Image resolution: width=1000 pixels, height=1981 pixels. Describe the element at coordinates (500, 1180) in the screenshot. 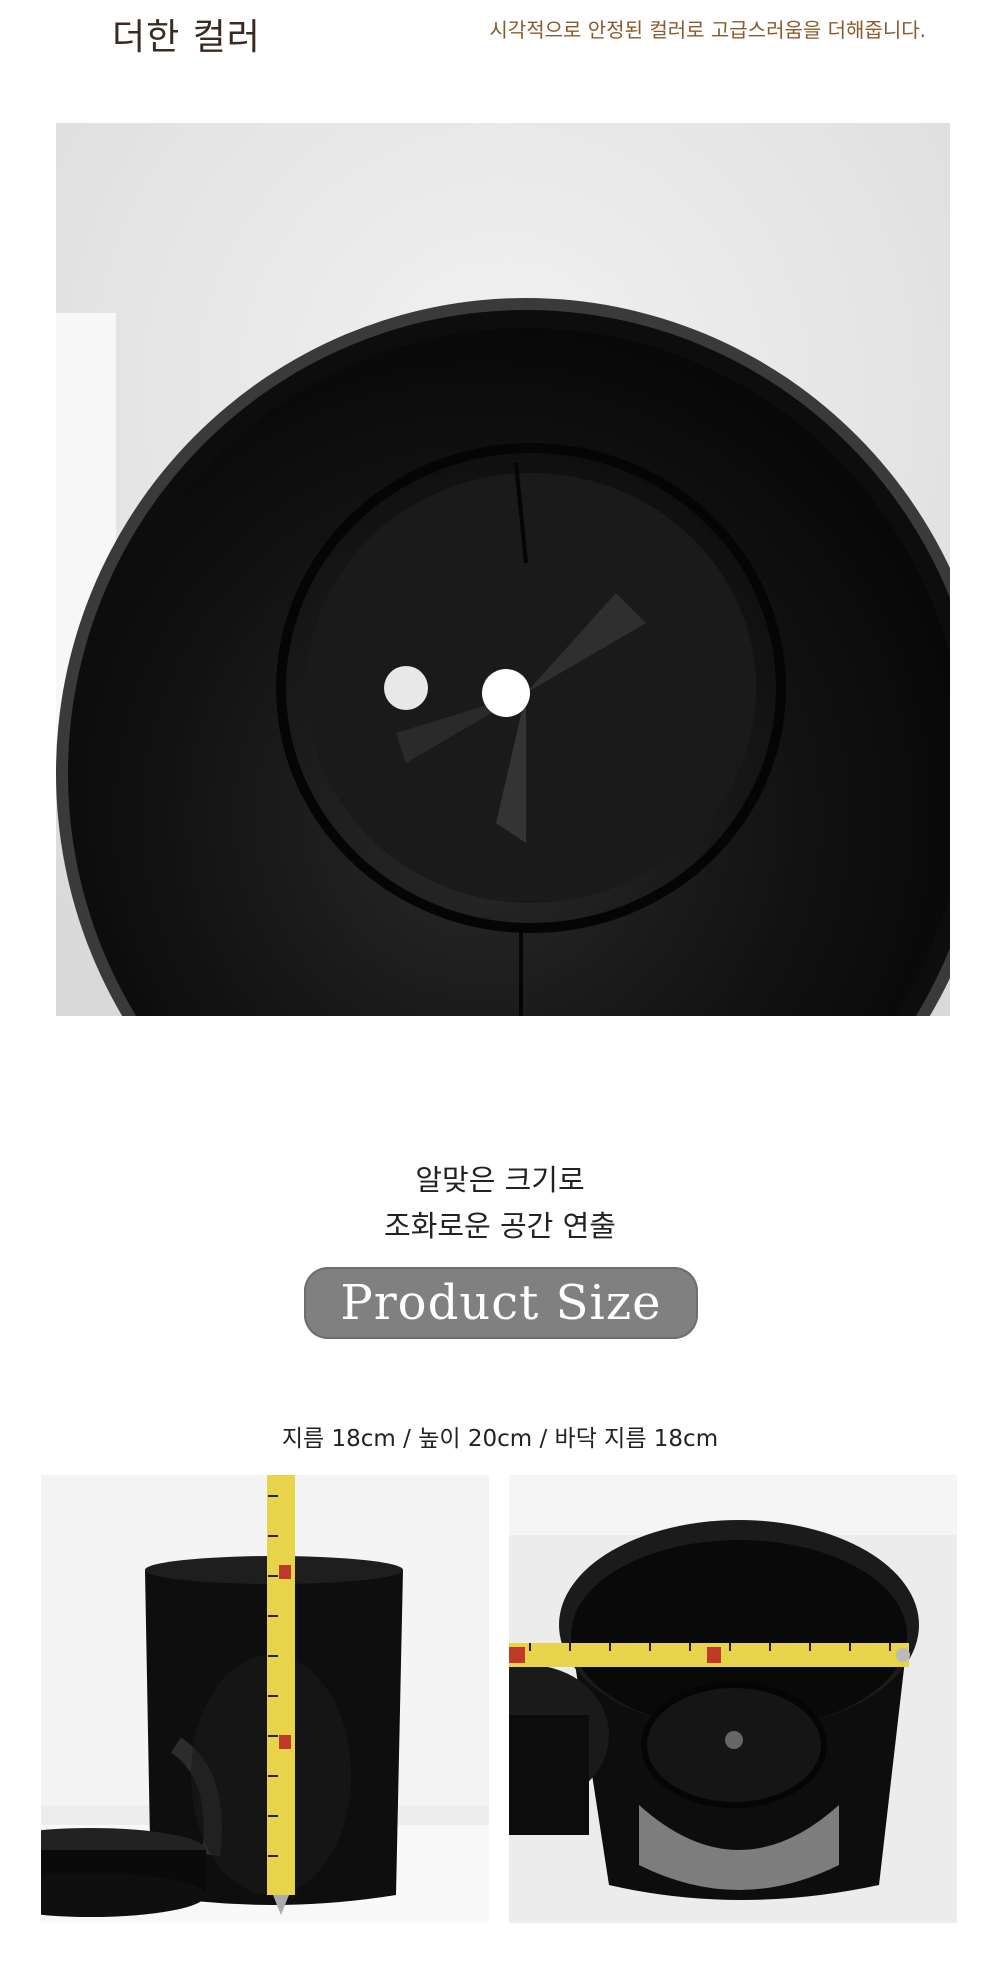

I see `headline-line-1: 알맞은 크기로` at that location.